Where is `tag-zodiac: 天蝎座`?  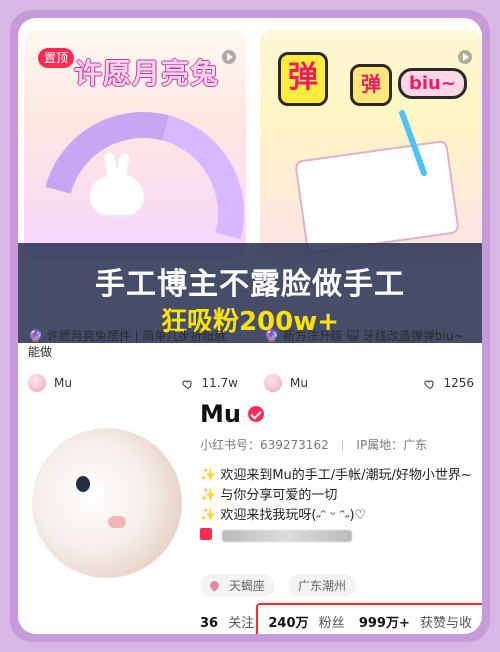
tag-zodiac: 天蝎座 is located at coordinates (237, 585).